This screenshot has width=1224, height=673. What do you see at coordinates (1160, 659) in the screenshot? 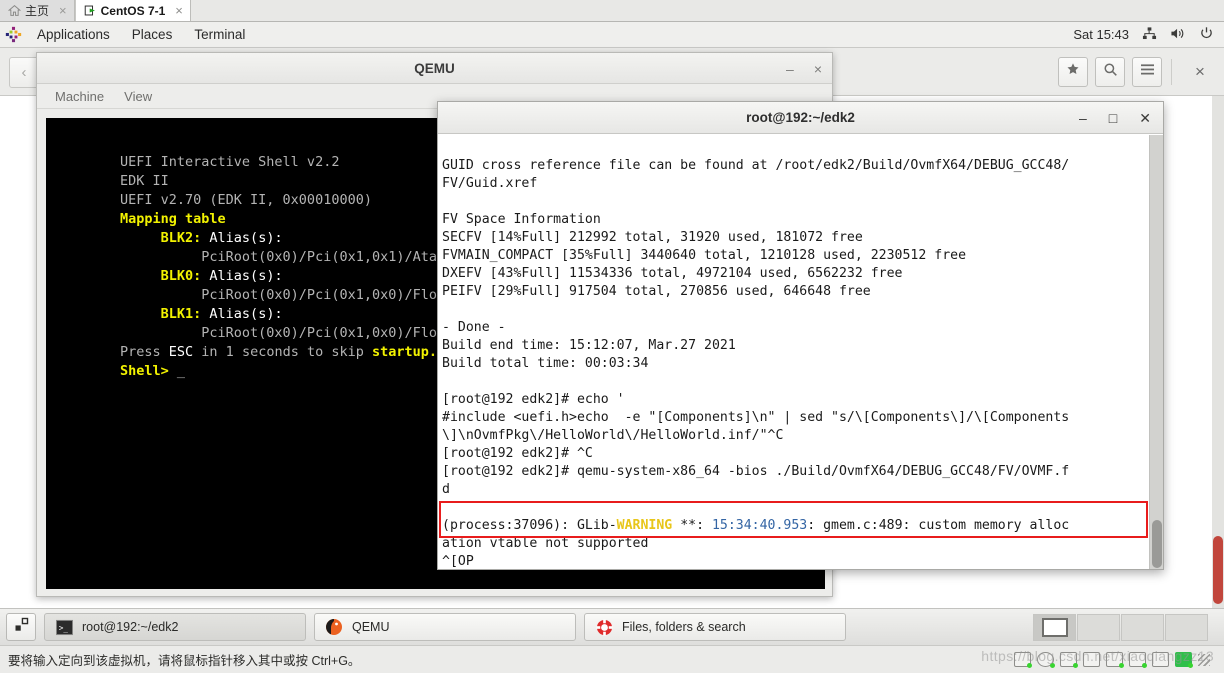
I see `floppy-icon` at bounding box center [1160, 659].